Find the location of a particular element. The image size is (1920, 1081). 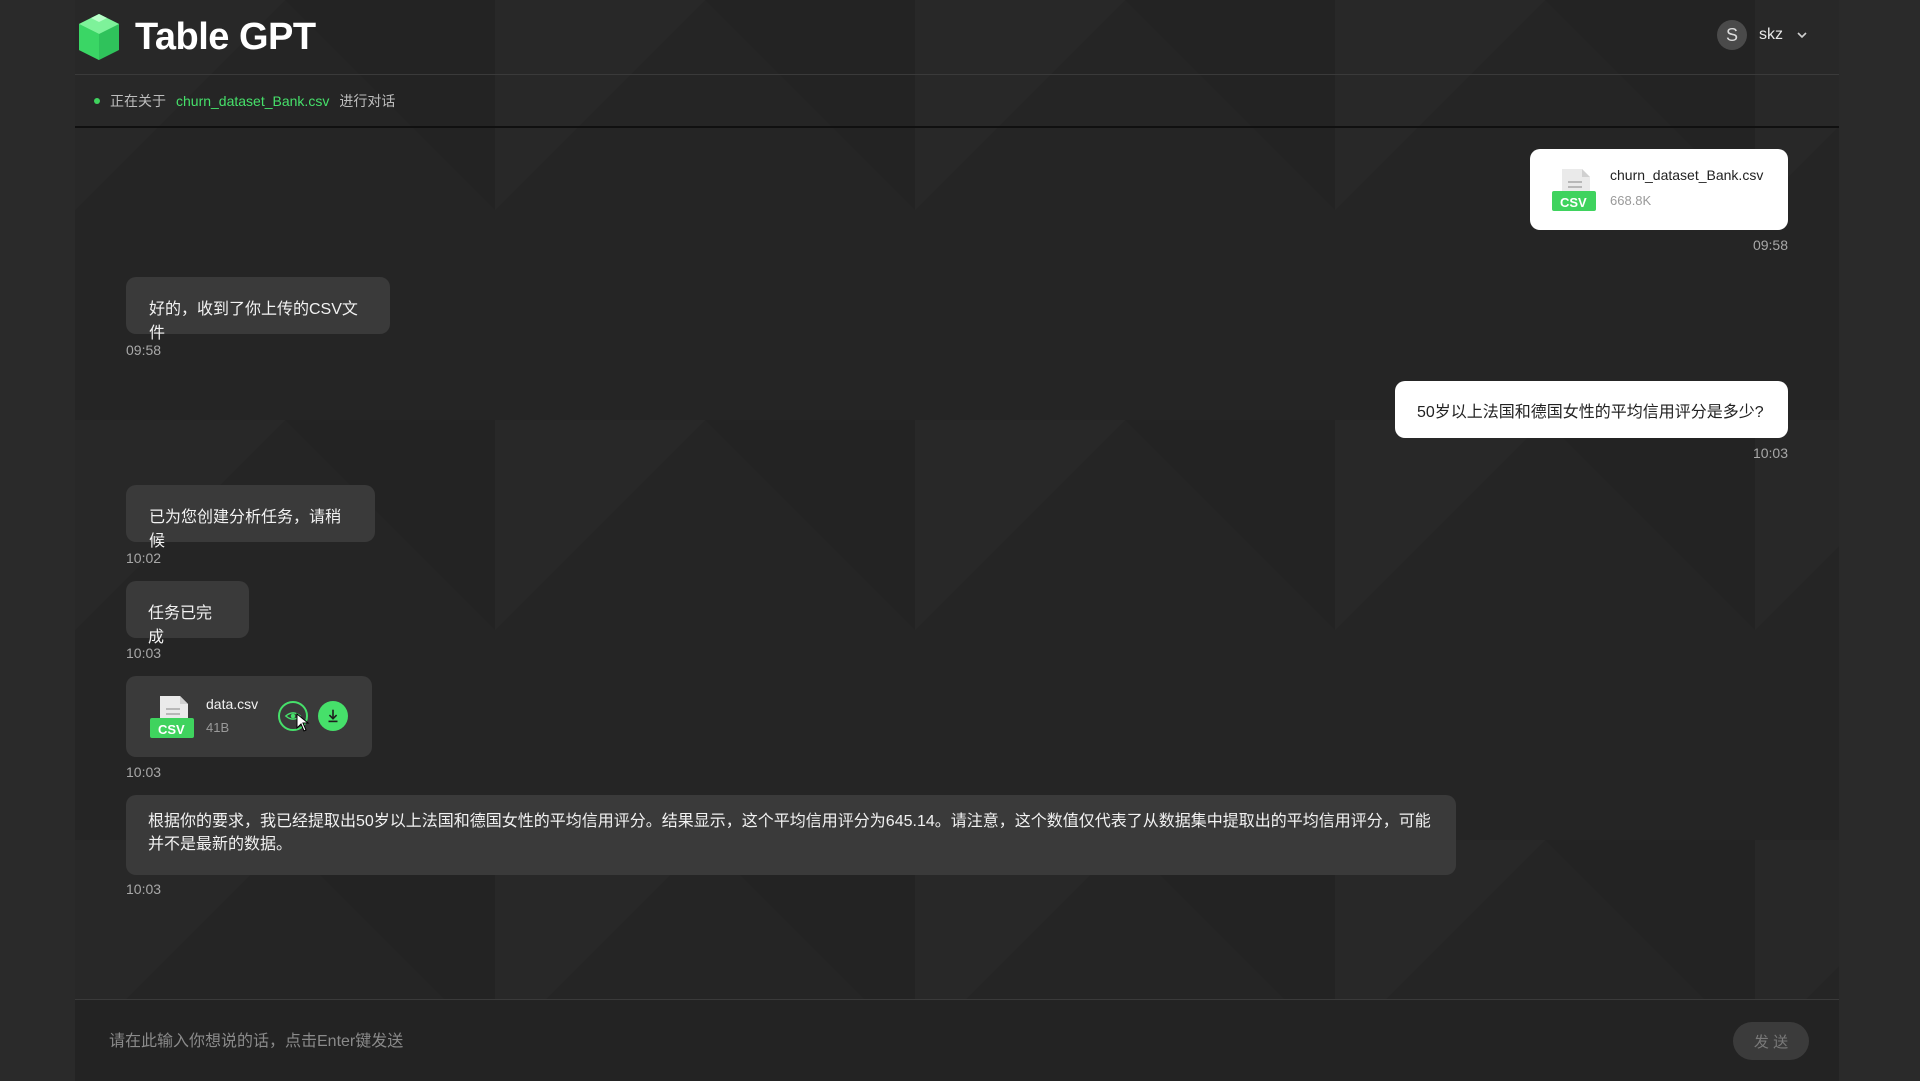

app-title: Table GPT is located at coordinates (225, 36).